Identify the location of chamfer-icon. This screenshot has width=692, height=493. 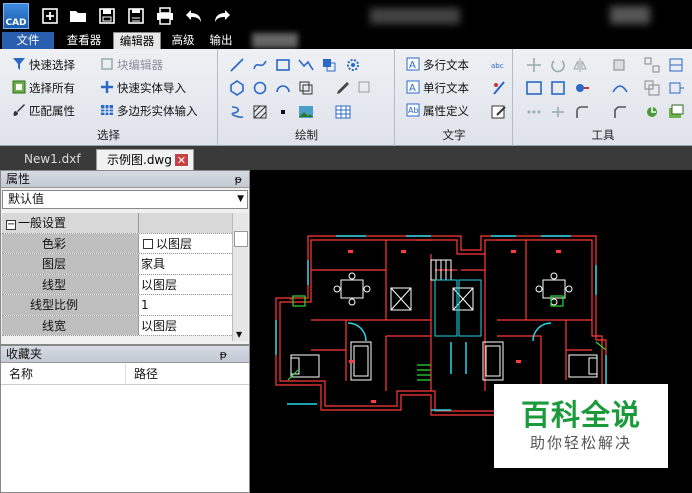
(620, 112).